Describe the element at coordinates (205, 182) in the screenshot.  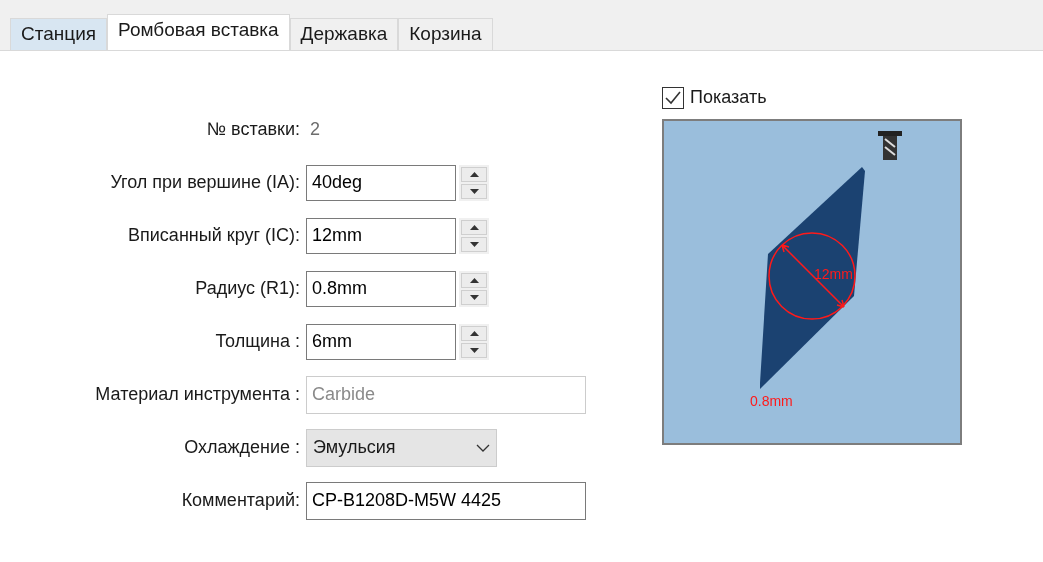
I see `field-label: Угол при вершине (IA):` at that location.